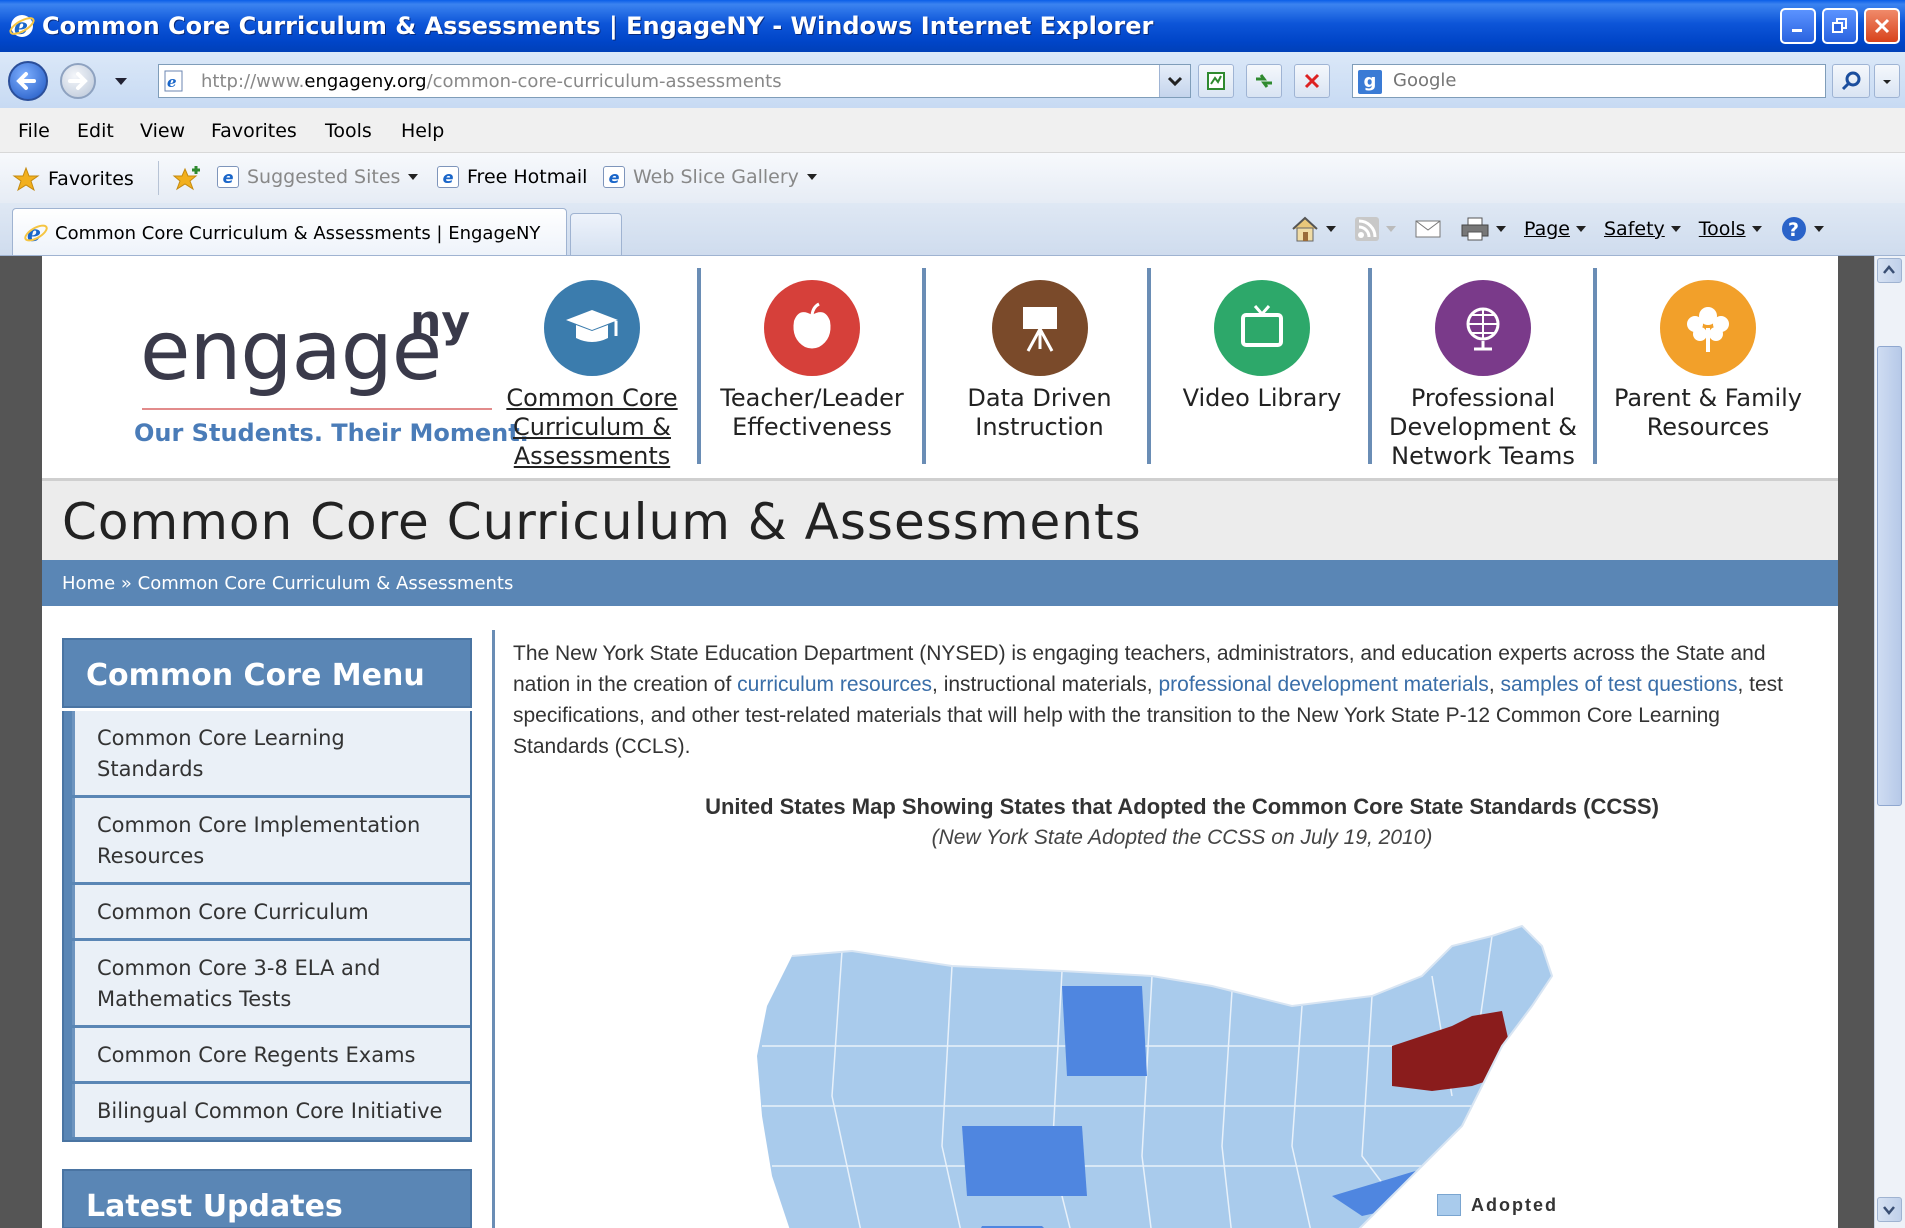 This screenshot has height=1228, width=1905. What do you see at coordinates (1708, 328) in the screenshot?
I see `tree-icon` at bounding box center [1708, 328].